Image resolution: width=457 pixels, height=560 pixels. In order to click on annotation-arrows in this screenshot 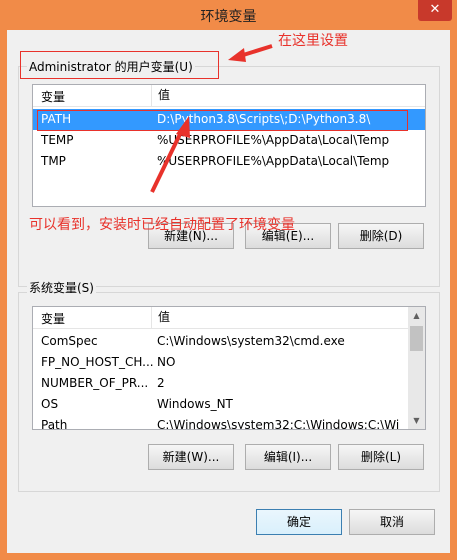, I will do `click(211, 118)`.